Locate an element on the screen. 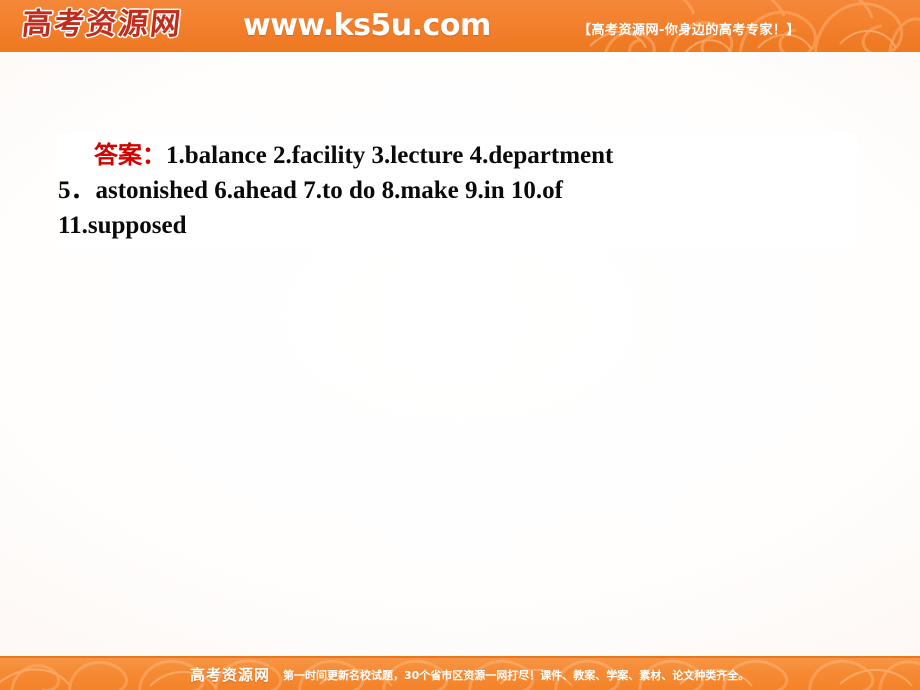 This screenshot has width=920, height=690. header-site-logo: 高考资源网 is located at coordinates (117, 26).